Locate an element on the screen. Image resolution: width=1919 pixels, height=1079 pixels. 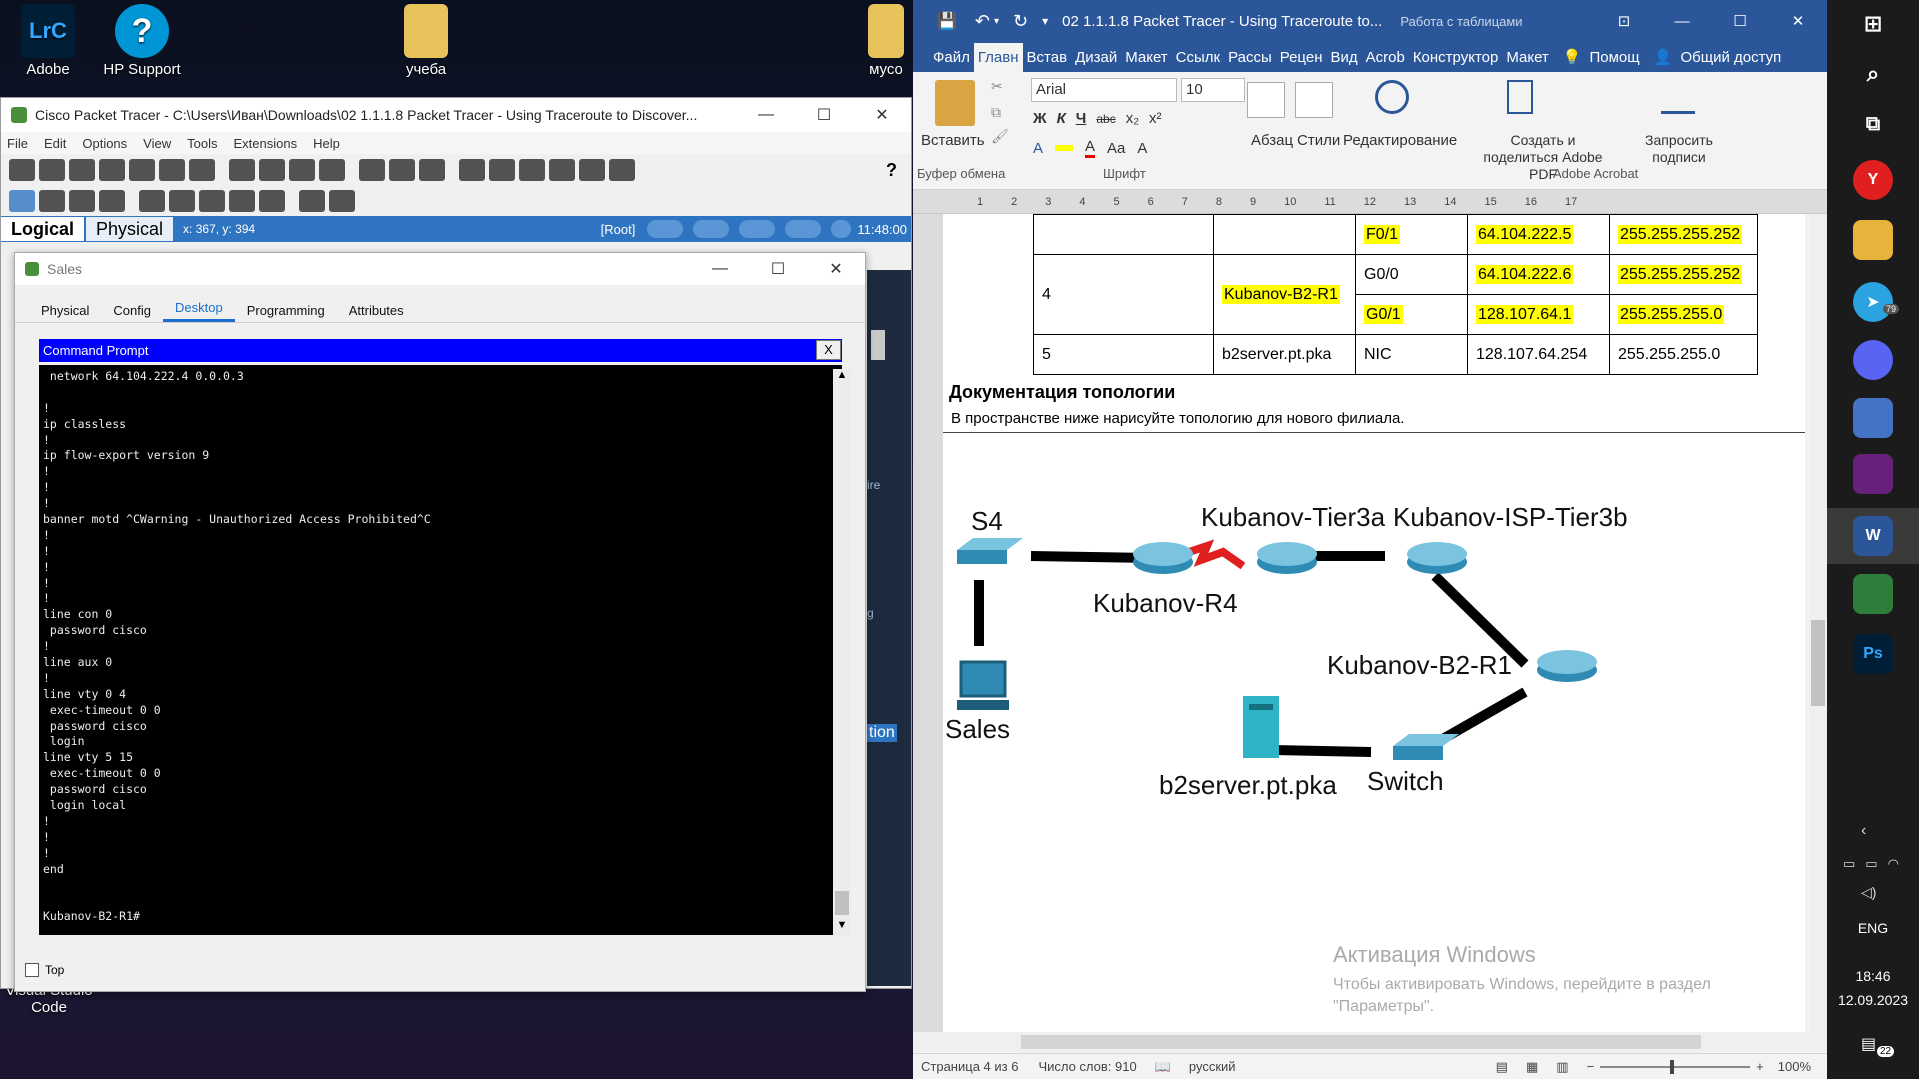
clock-time: 18:46 is located at coordinates (1873, 976).